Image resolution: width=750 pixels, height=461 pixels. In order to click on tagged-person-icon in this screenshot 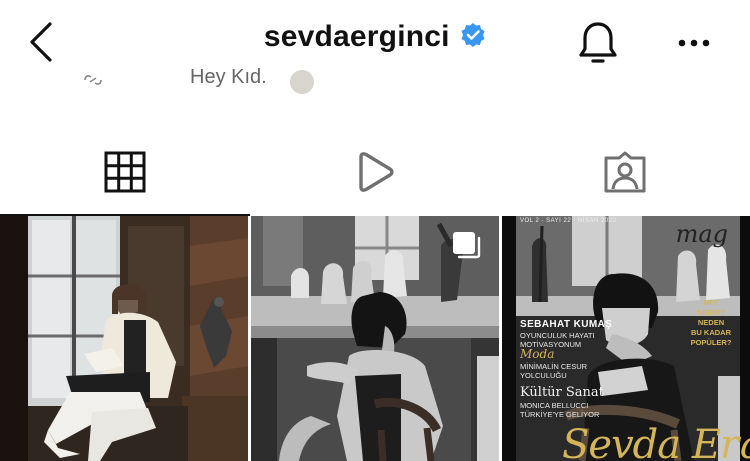, I will do `click(625, 172)`.